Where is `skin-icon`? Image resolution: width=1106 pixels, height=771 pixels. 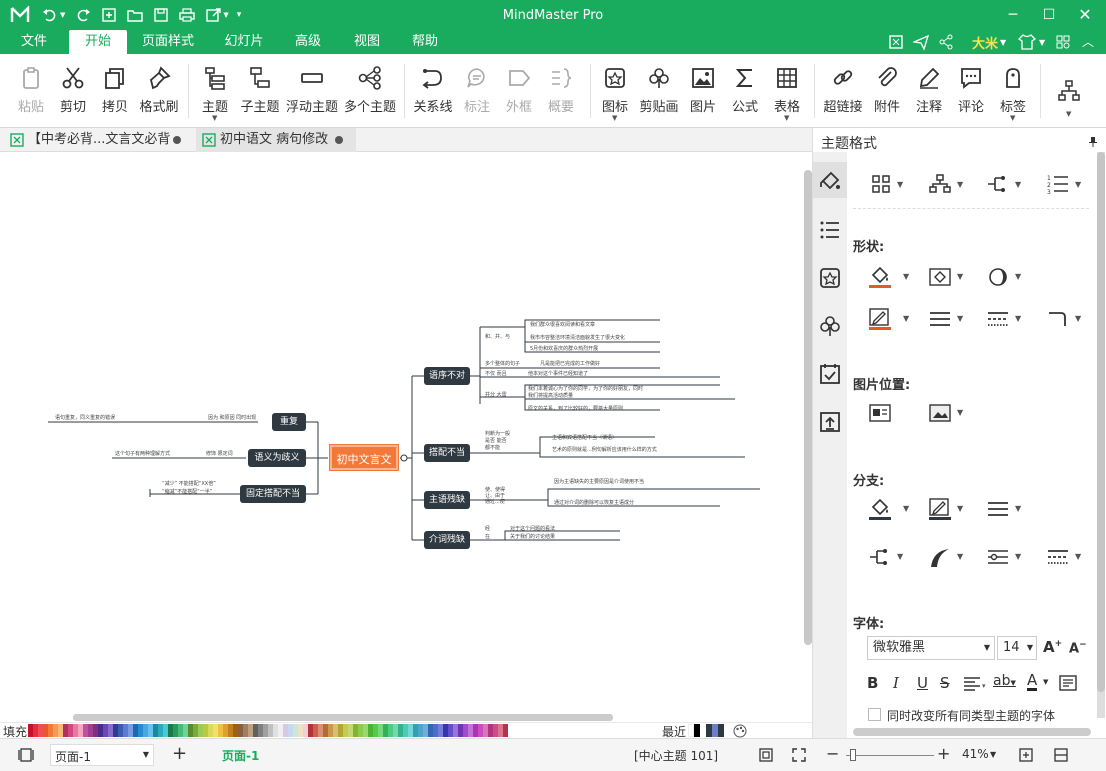
skin-icon is located at coordinates (1027, 42).